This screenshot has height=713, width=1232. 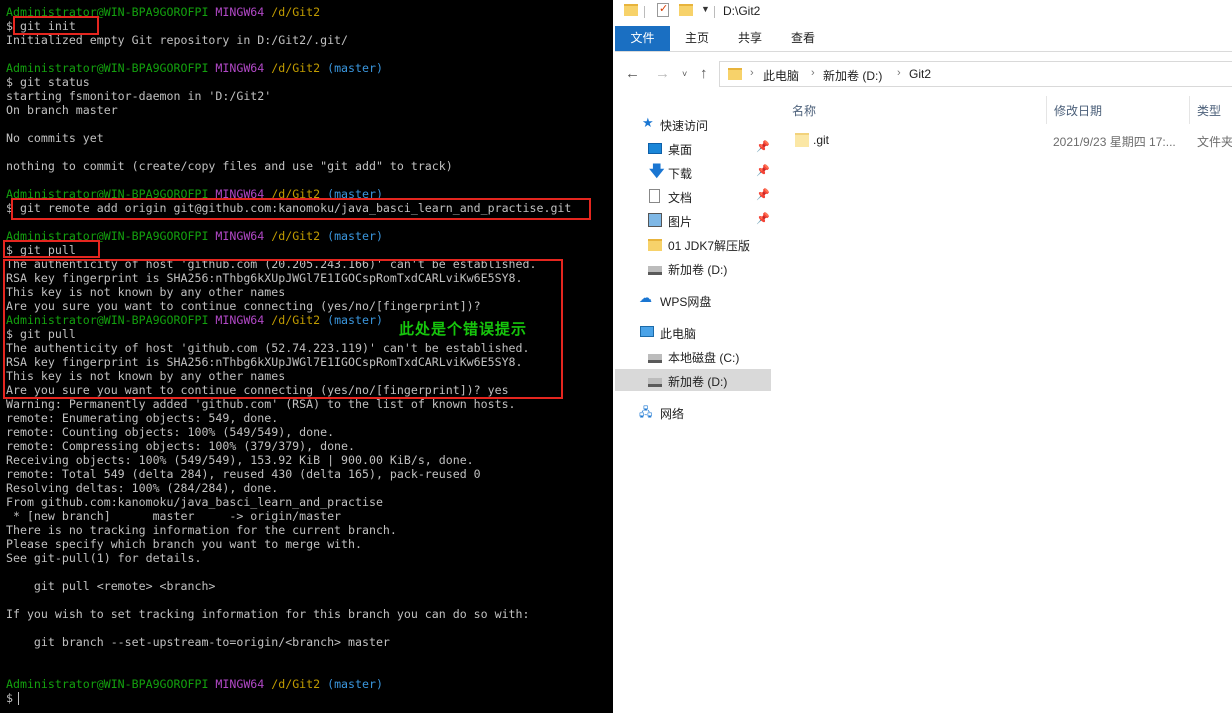 What do you see at coordinates (1078, 110) in the screenshot?
I see `column-modified: 修改日期` at bounding box center [1078, 110].